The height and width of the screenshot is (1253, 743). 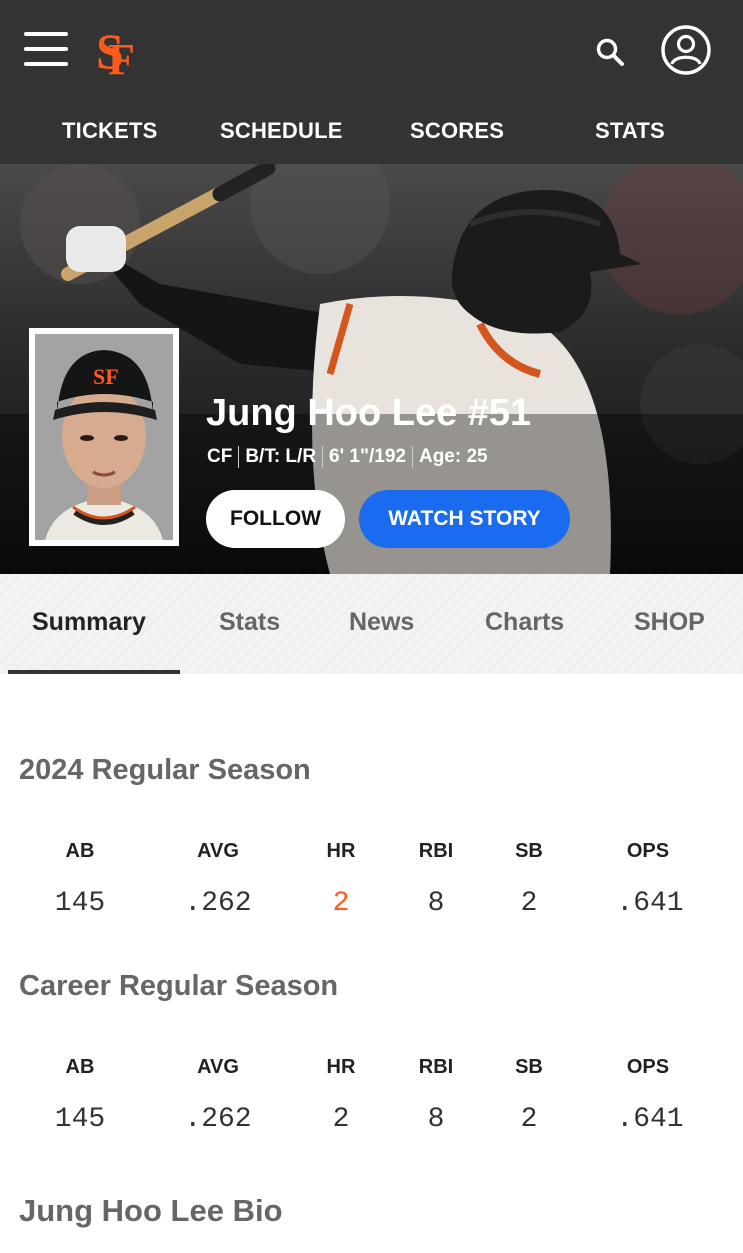 I want to click on cap-logo: SF, so click(x=106, y=376).